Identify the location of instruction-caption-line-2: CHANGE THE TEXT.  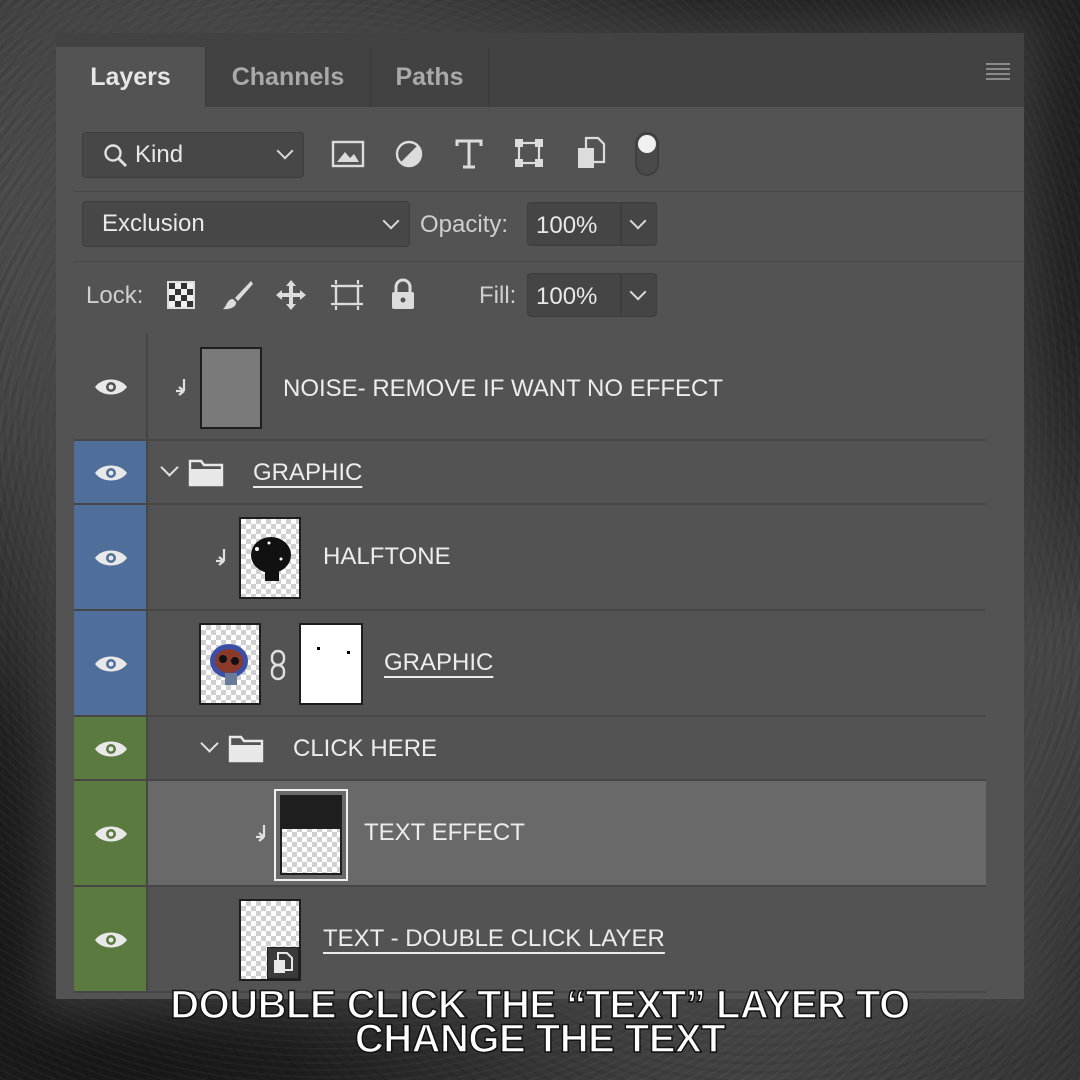
(540, 1039).